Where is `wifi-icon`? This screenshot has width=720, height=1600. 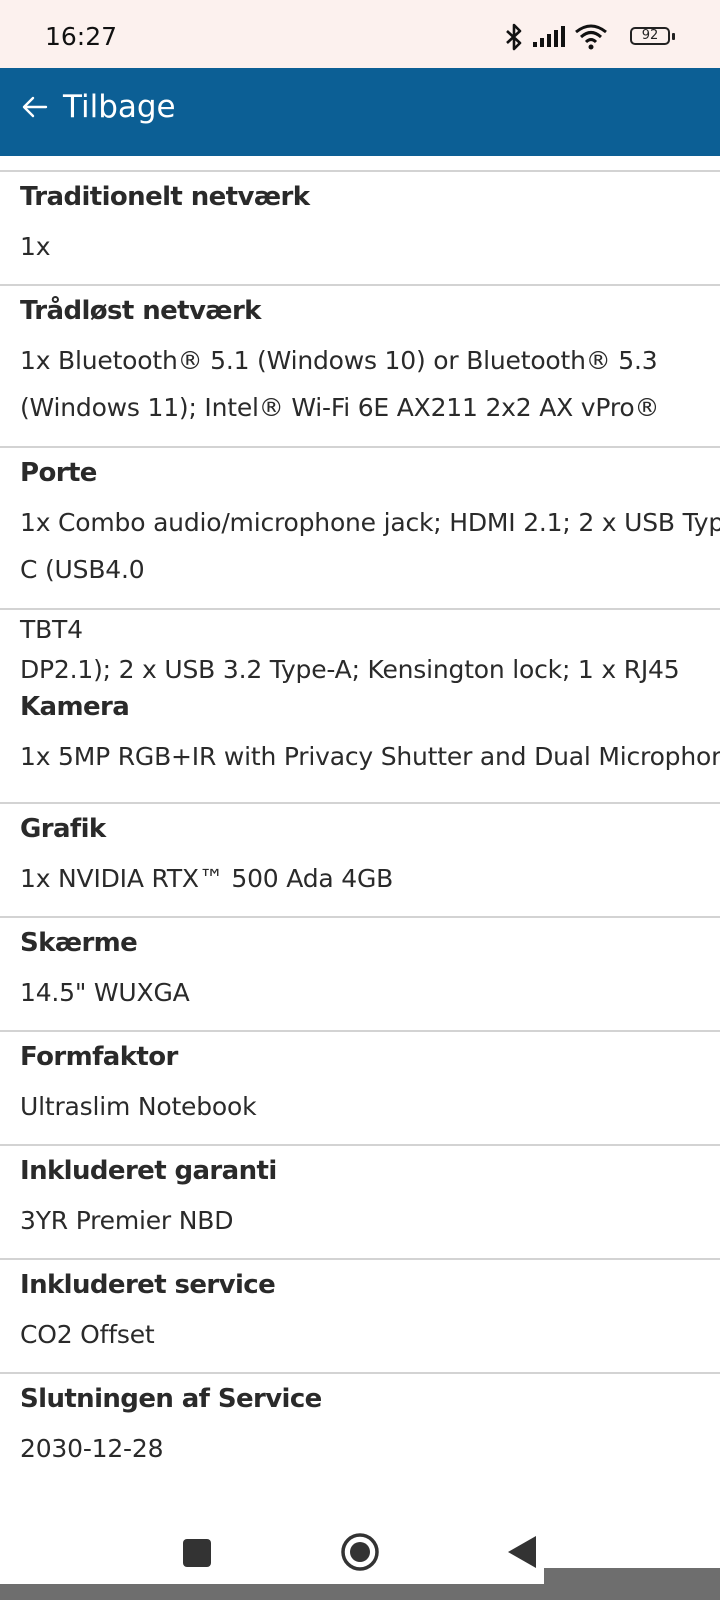
wifi-icon is located at coordinates (591, 37).